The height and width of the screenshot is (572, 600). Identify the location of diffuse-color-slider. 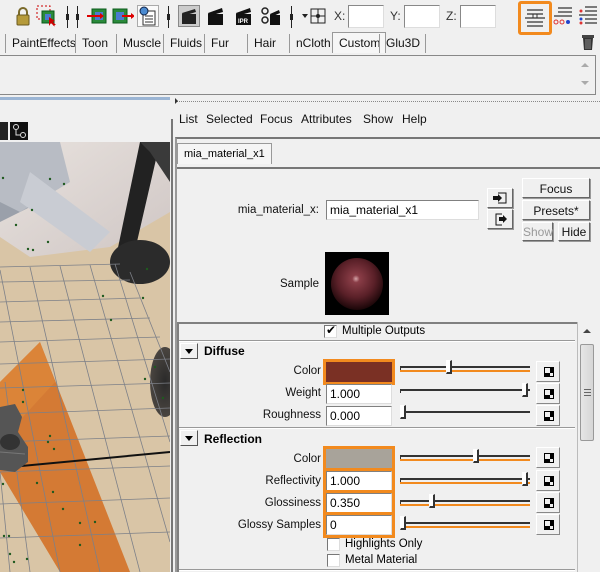
(465, 367).